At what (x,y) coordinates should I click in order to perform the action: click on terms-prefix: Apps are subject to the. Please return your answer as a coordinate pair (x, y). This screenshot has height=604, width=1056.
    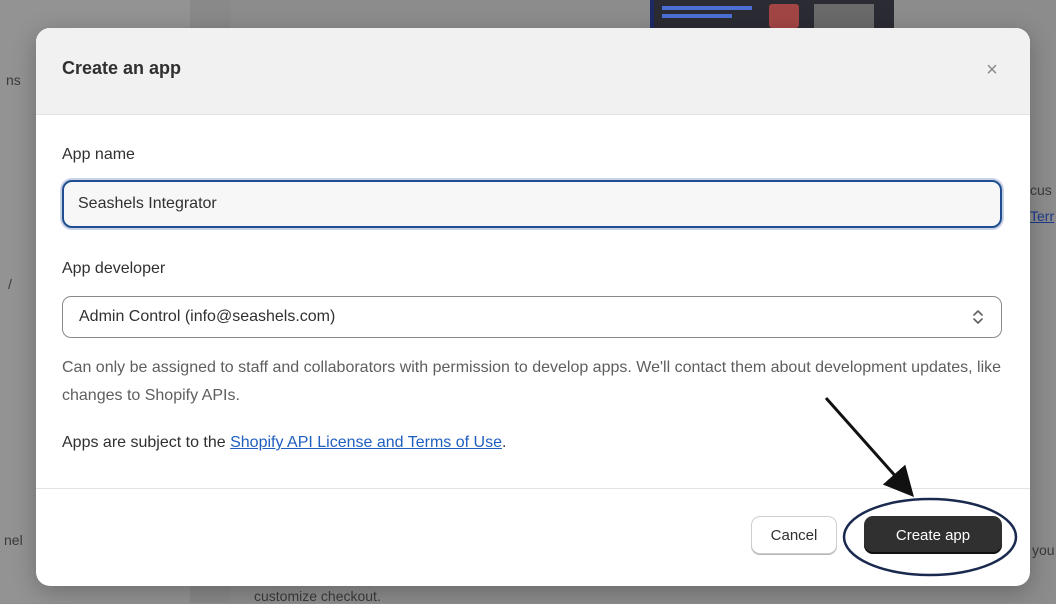
    Looking at the image, I should click on (146, 442).